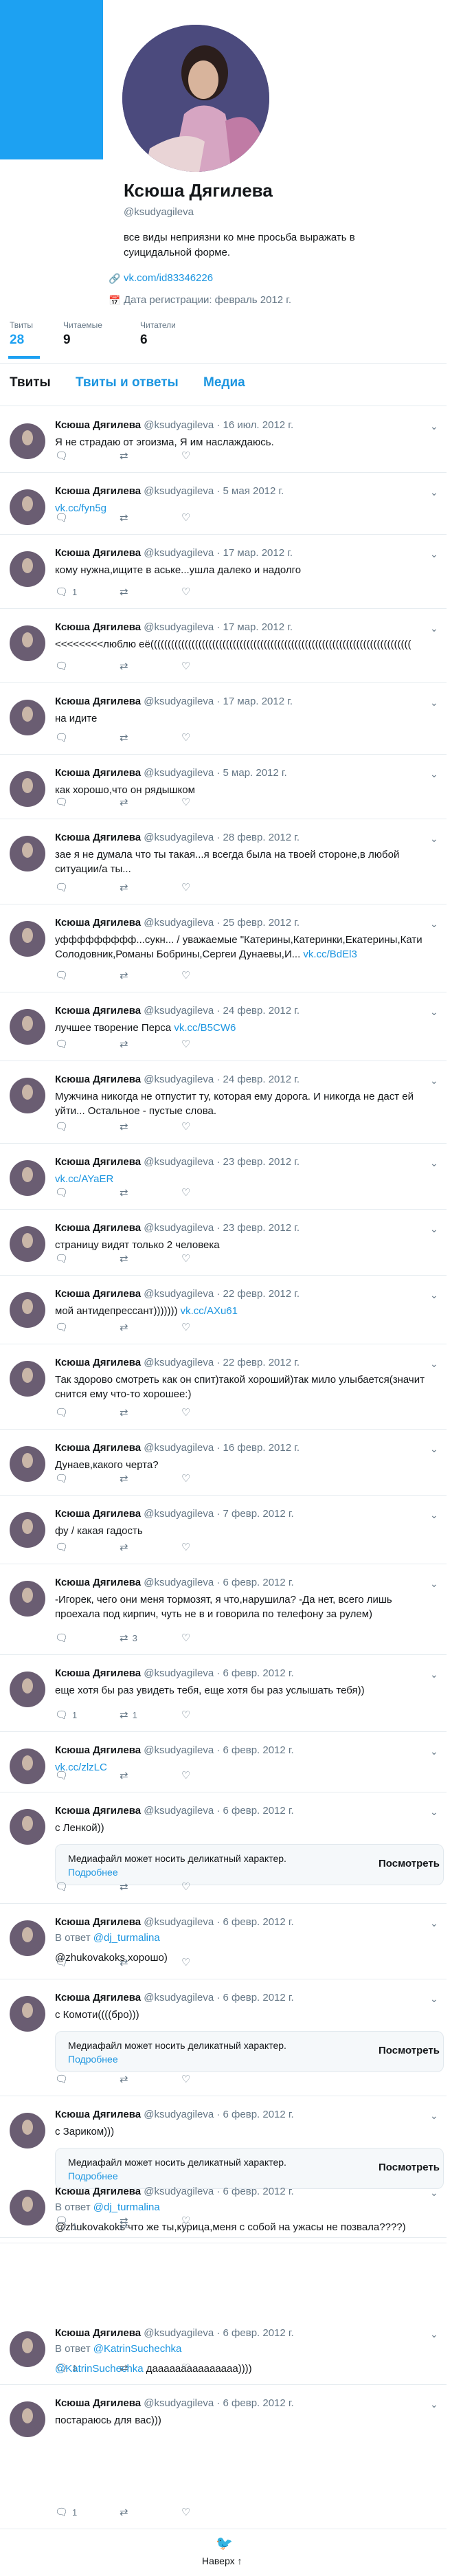  Describe the element at coordinates (127, 382) in the screenshot. I see `tab-tweets-replies: Твиты и ответы` at that location.